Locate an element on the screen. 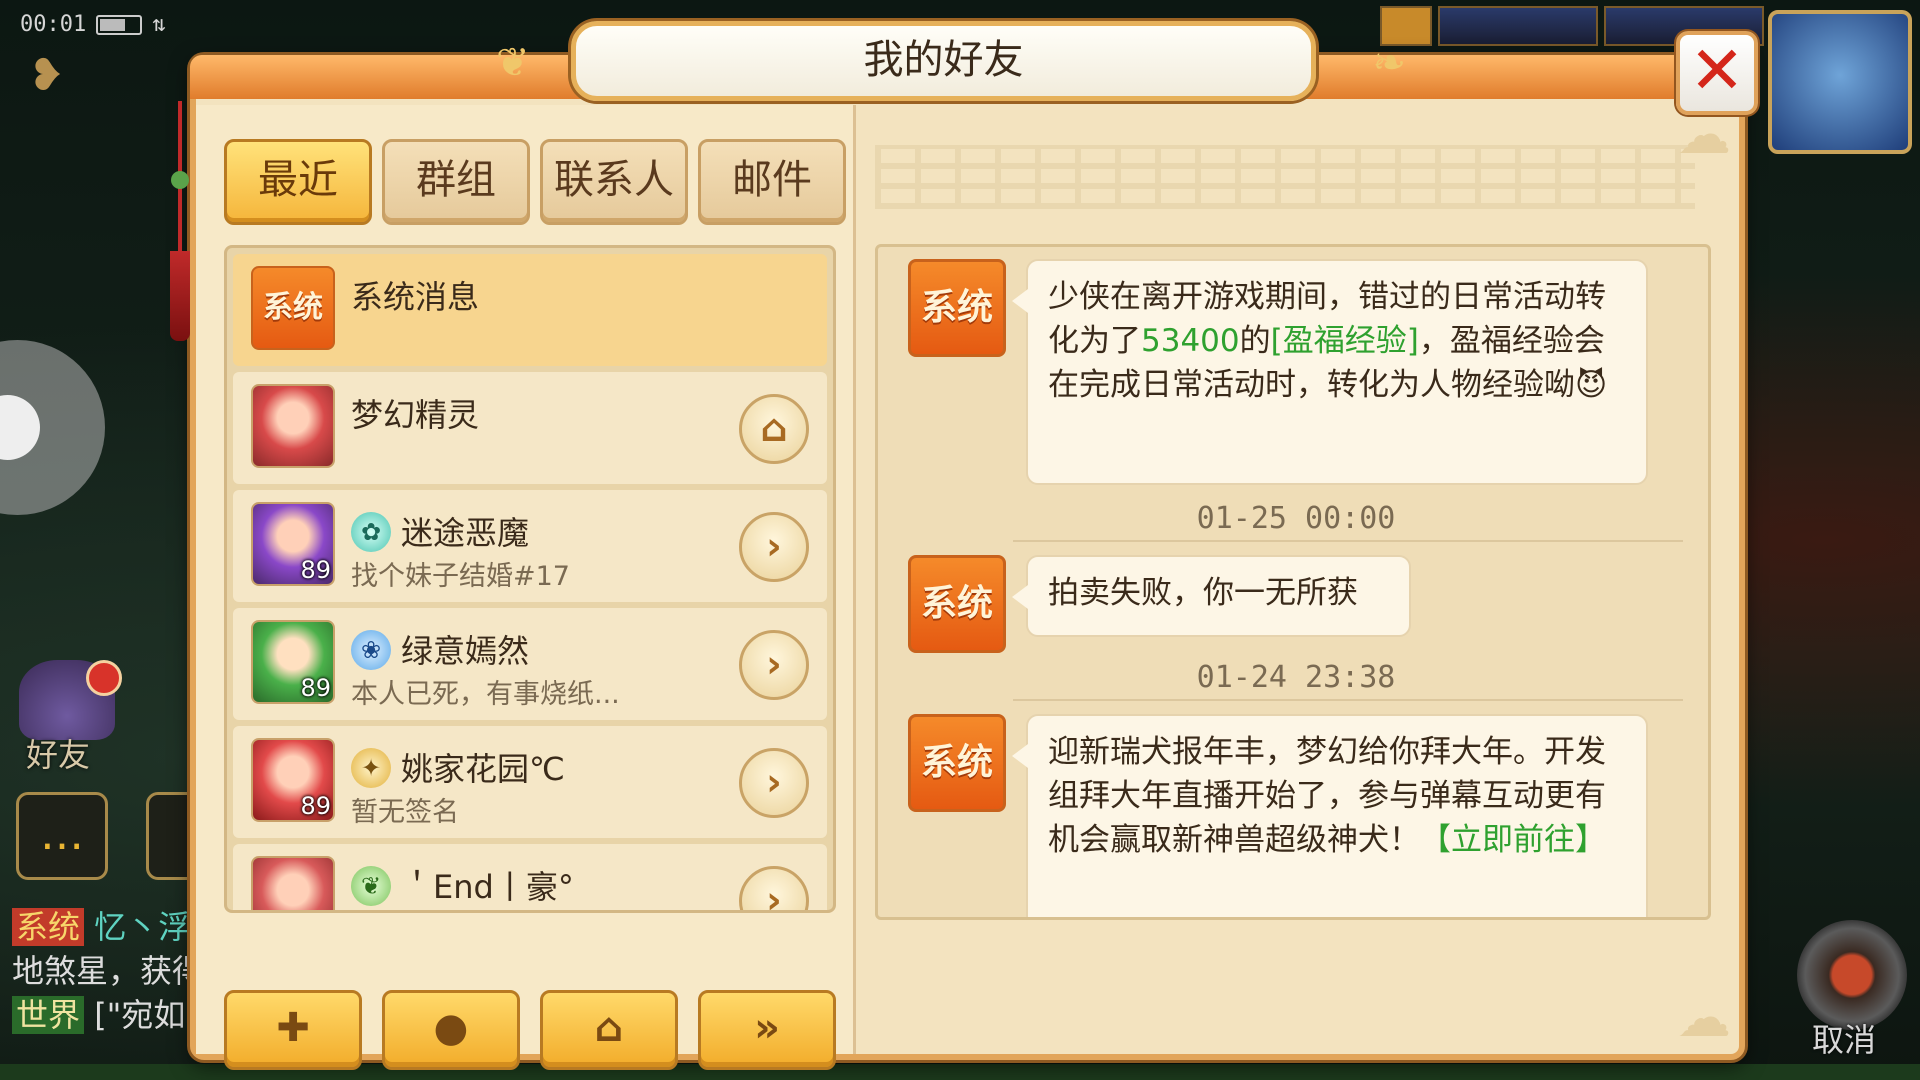 This screenshot has width=1920, height=1080. chat-text: ["宛如 is located at coordinates (140, 1015).